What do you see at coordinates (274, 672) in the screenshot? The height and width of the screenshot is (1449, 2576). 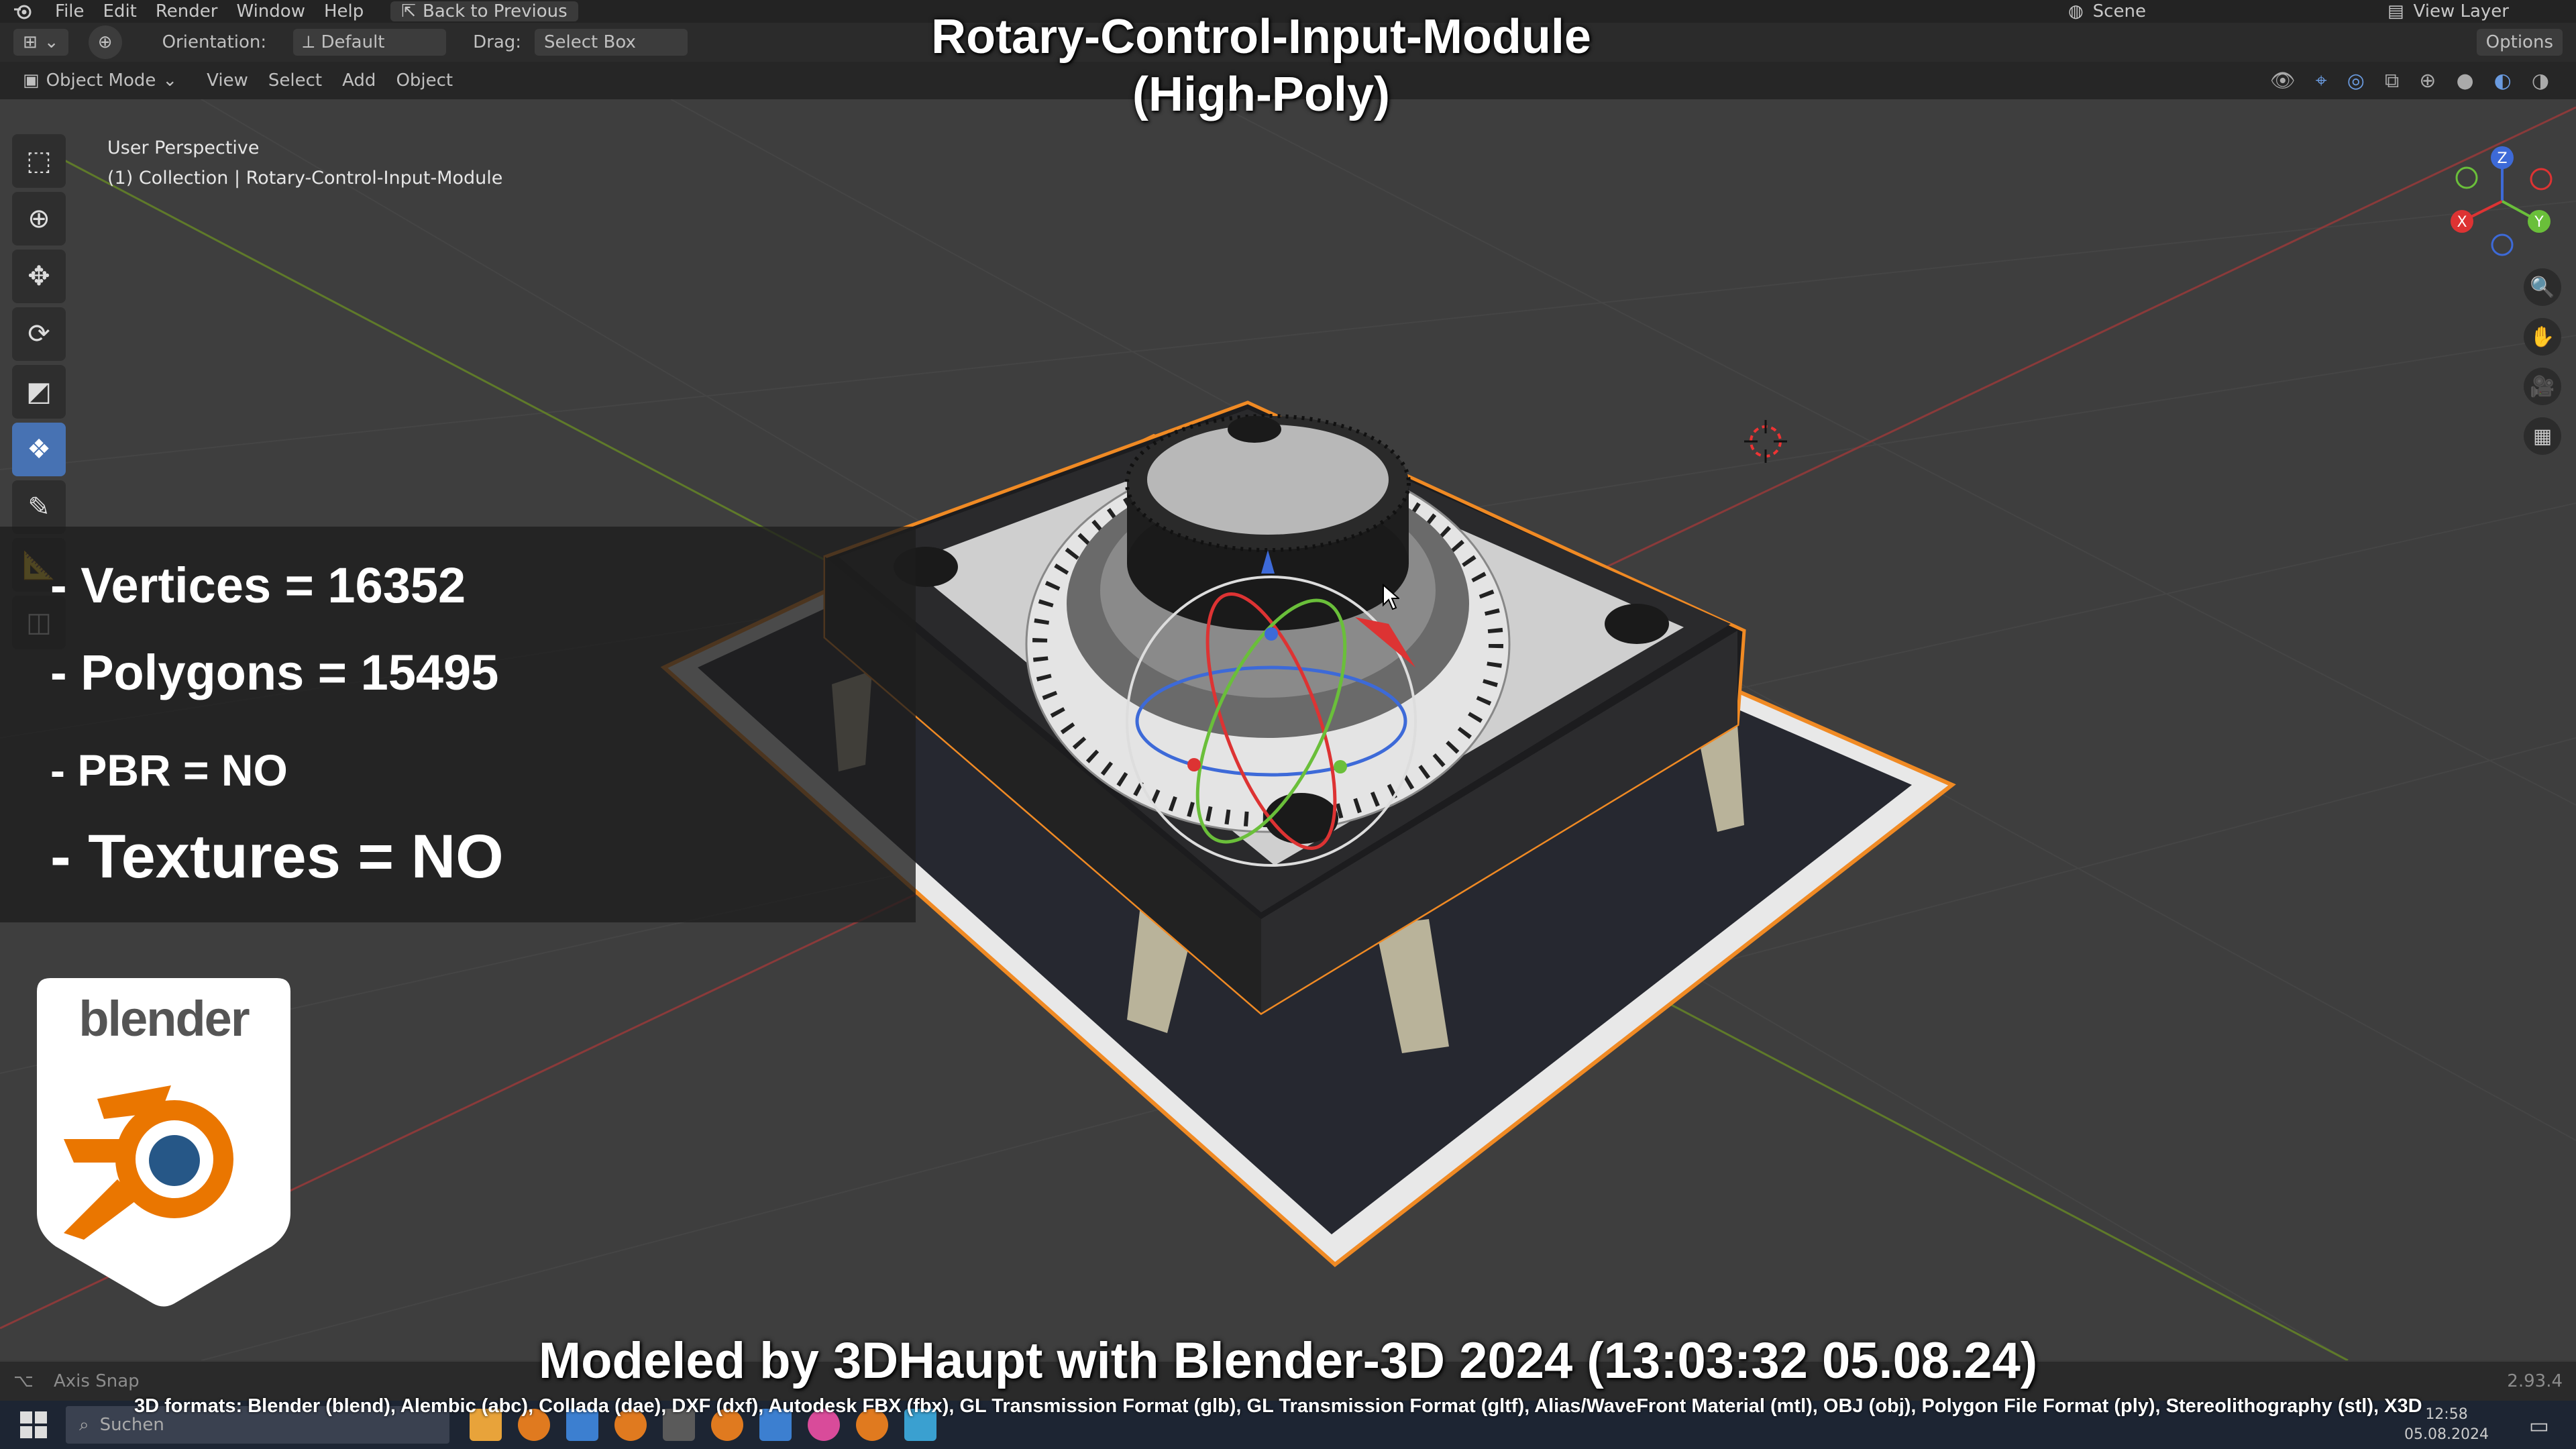 I see `polygons-stat: - Polygons = 15495` at bounding box center [274, 672].